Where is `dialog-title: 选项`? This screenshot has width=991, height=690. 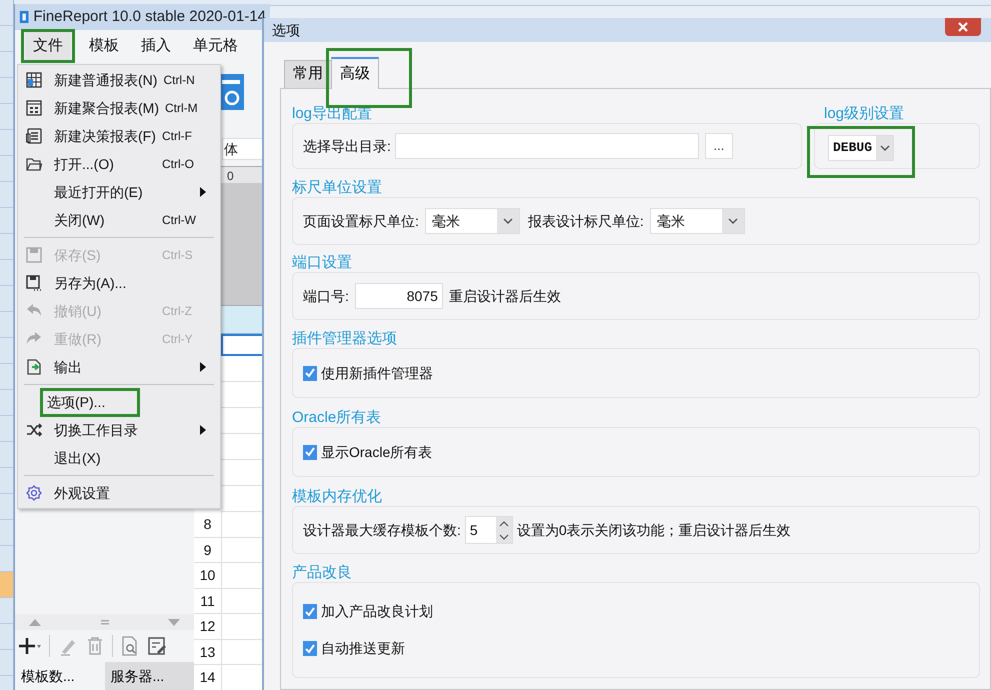 dialog-title: 选项 is located at coordinates (286, 30).